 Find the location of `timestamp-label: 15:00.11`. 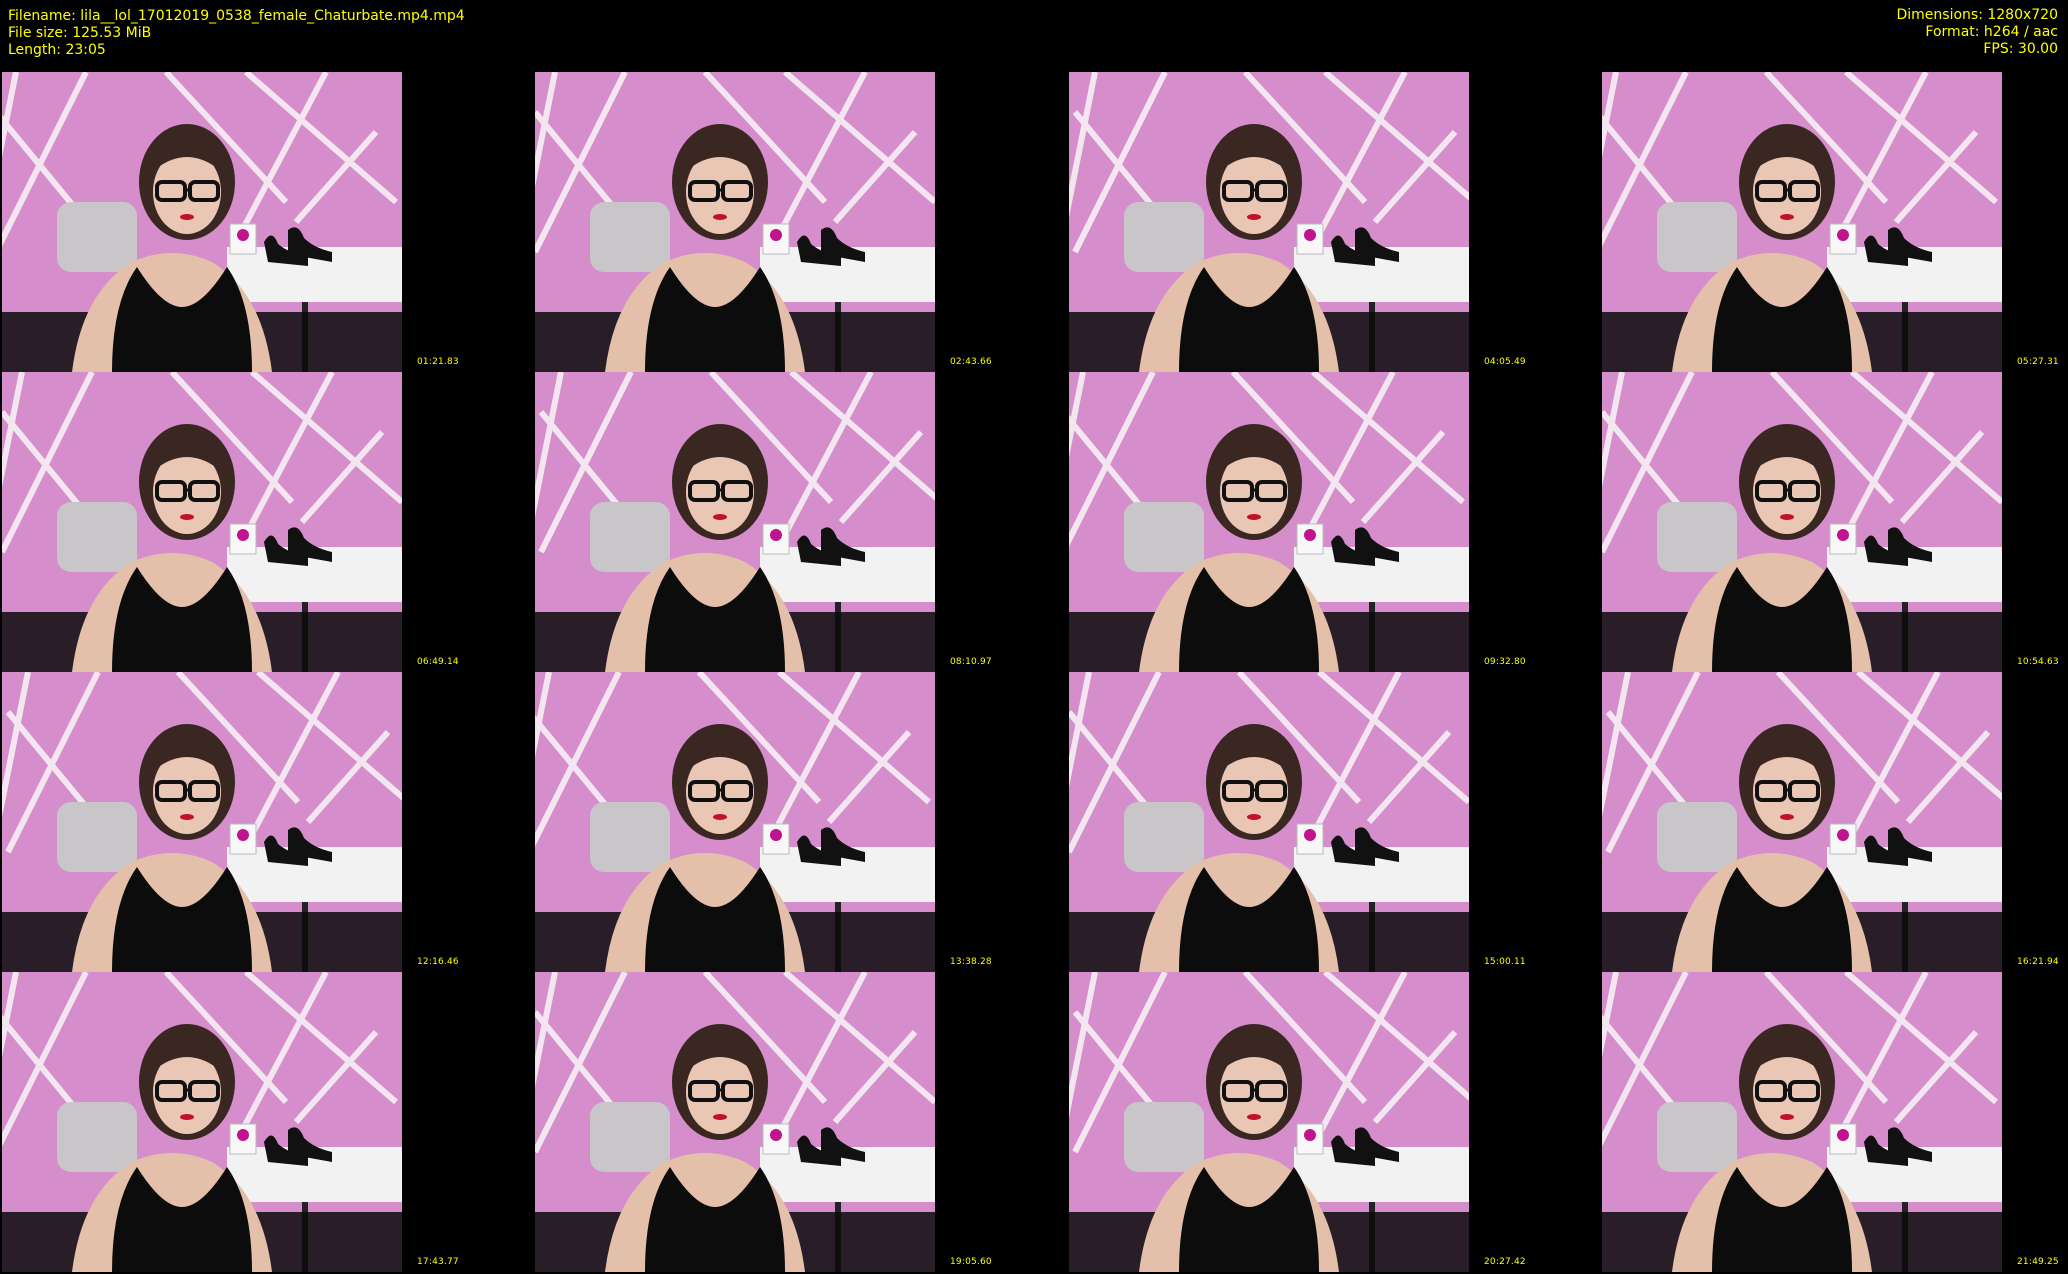

timestamp-label: 15:00.11 is located at coordinates (1505, 962).